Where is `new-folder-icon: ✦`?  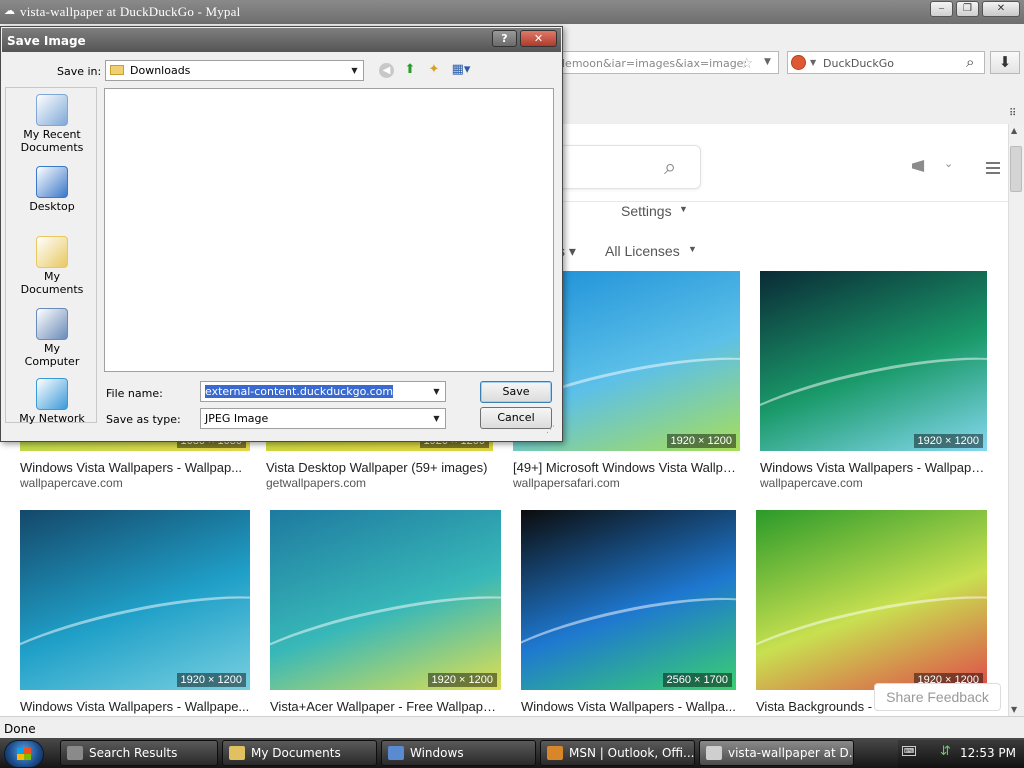 new-folder-icon: ✦ is located at coordinates (434, 70).